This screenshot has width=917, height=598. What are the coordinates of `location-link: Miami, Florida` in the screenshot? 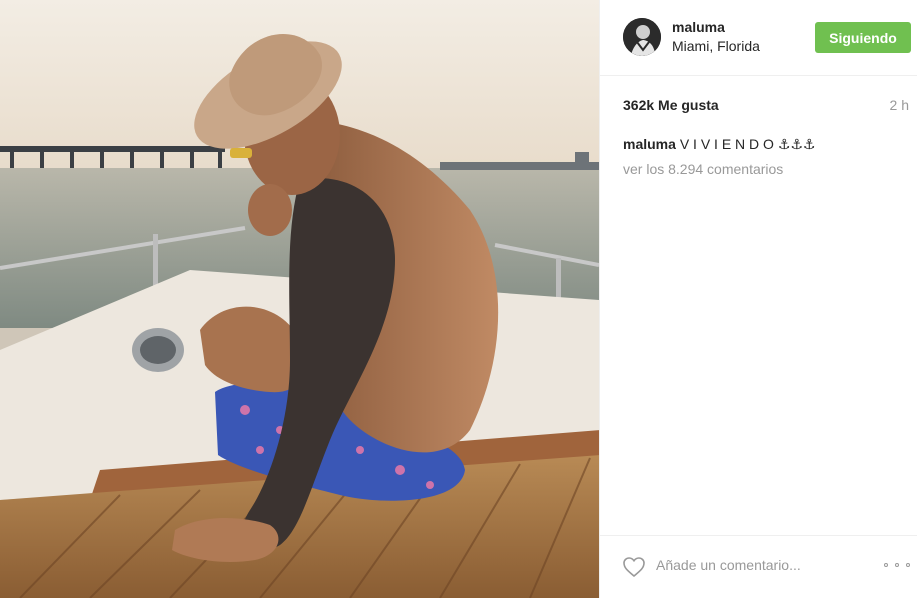 It's located at (716, 46).